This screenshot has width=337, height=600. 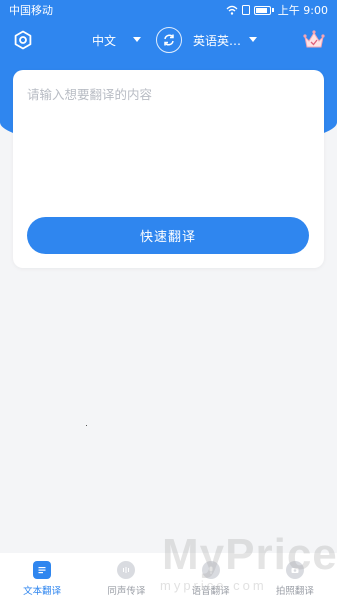 I want to click on tab-label: 同声传译, so click(x=126, y=591).